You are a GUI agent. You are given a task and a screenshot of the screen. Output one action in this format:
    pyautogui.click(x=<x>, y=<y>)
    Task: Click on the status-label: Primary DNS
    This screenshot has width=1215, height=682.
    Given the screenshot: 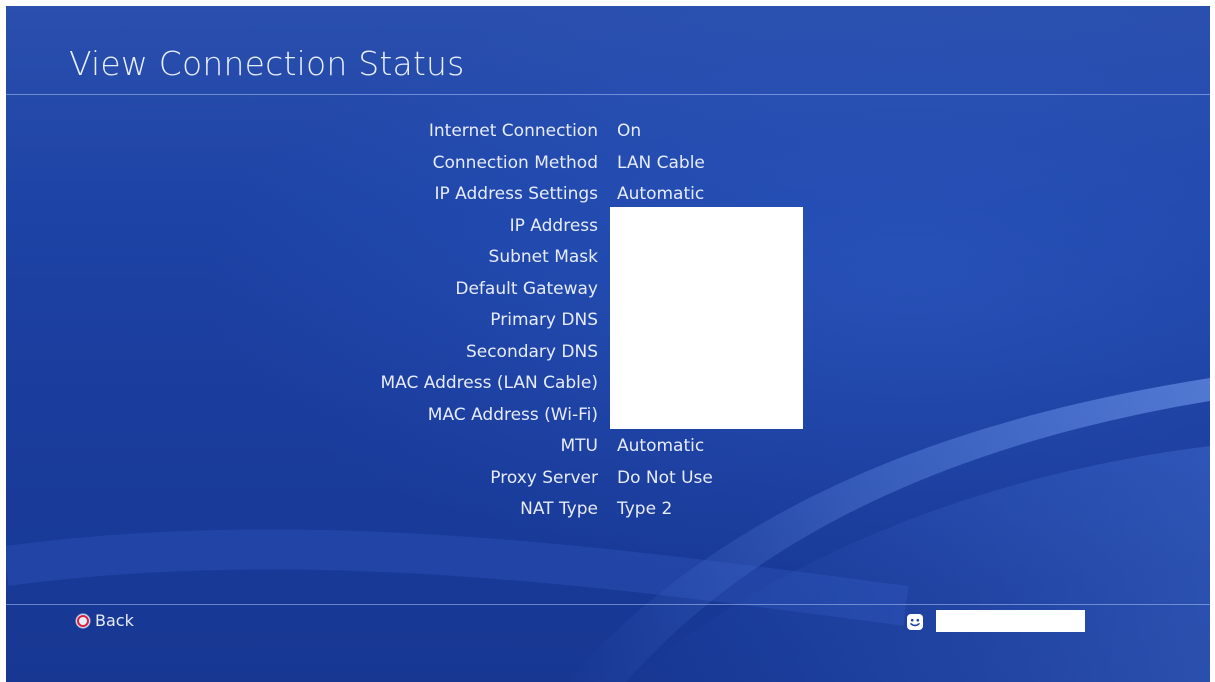 What is the action you would take?
    pyautogui.click(x=544, y=320)
    